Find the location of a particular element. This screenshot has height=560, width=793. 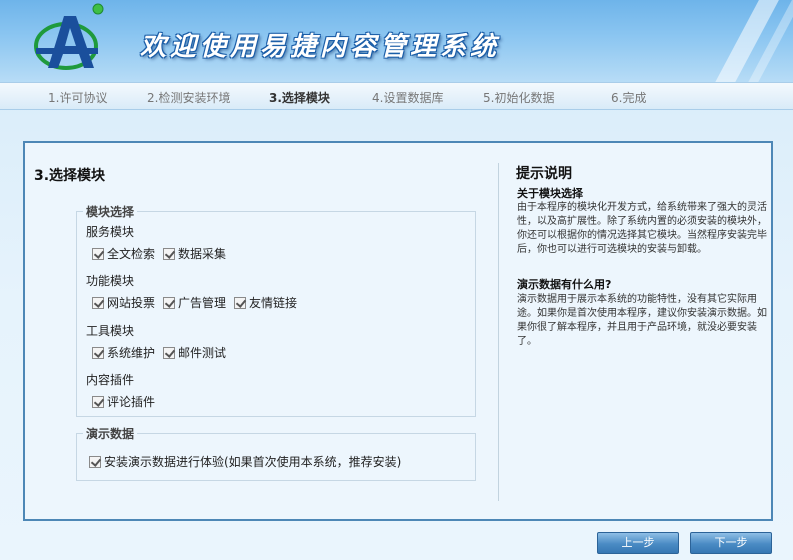

step-env-check: 2.检测安装环境 is located at coordinates (189, 98).